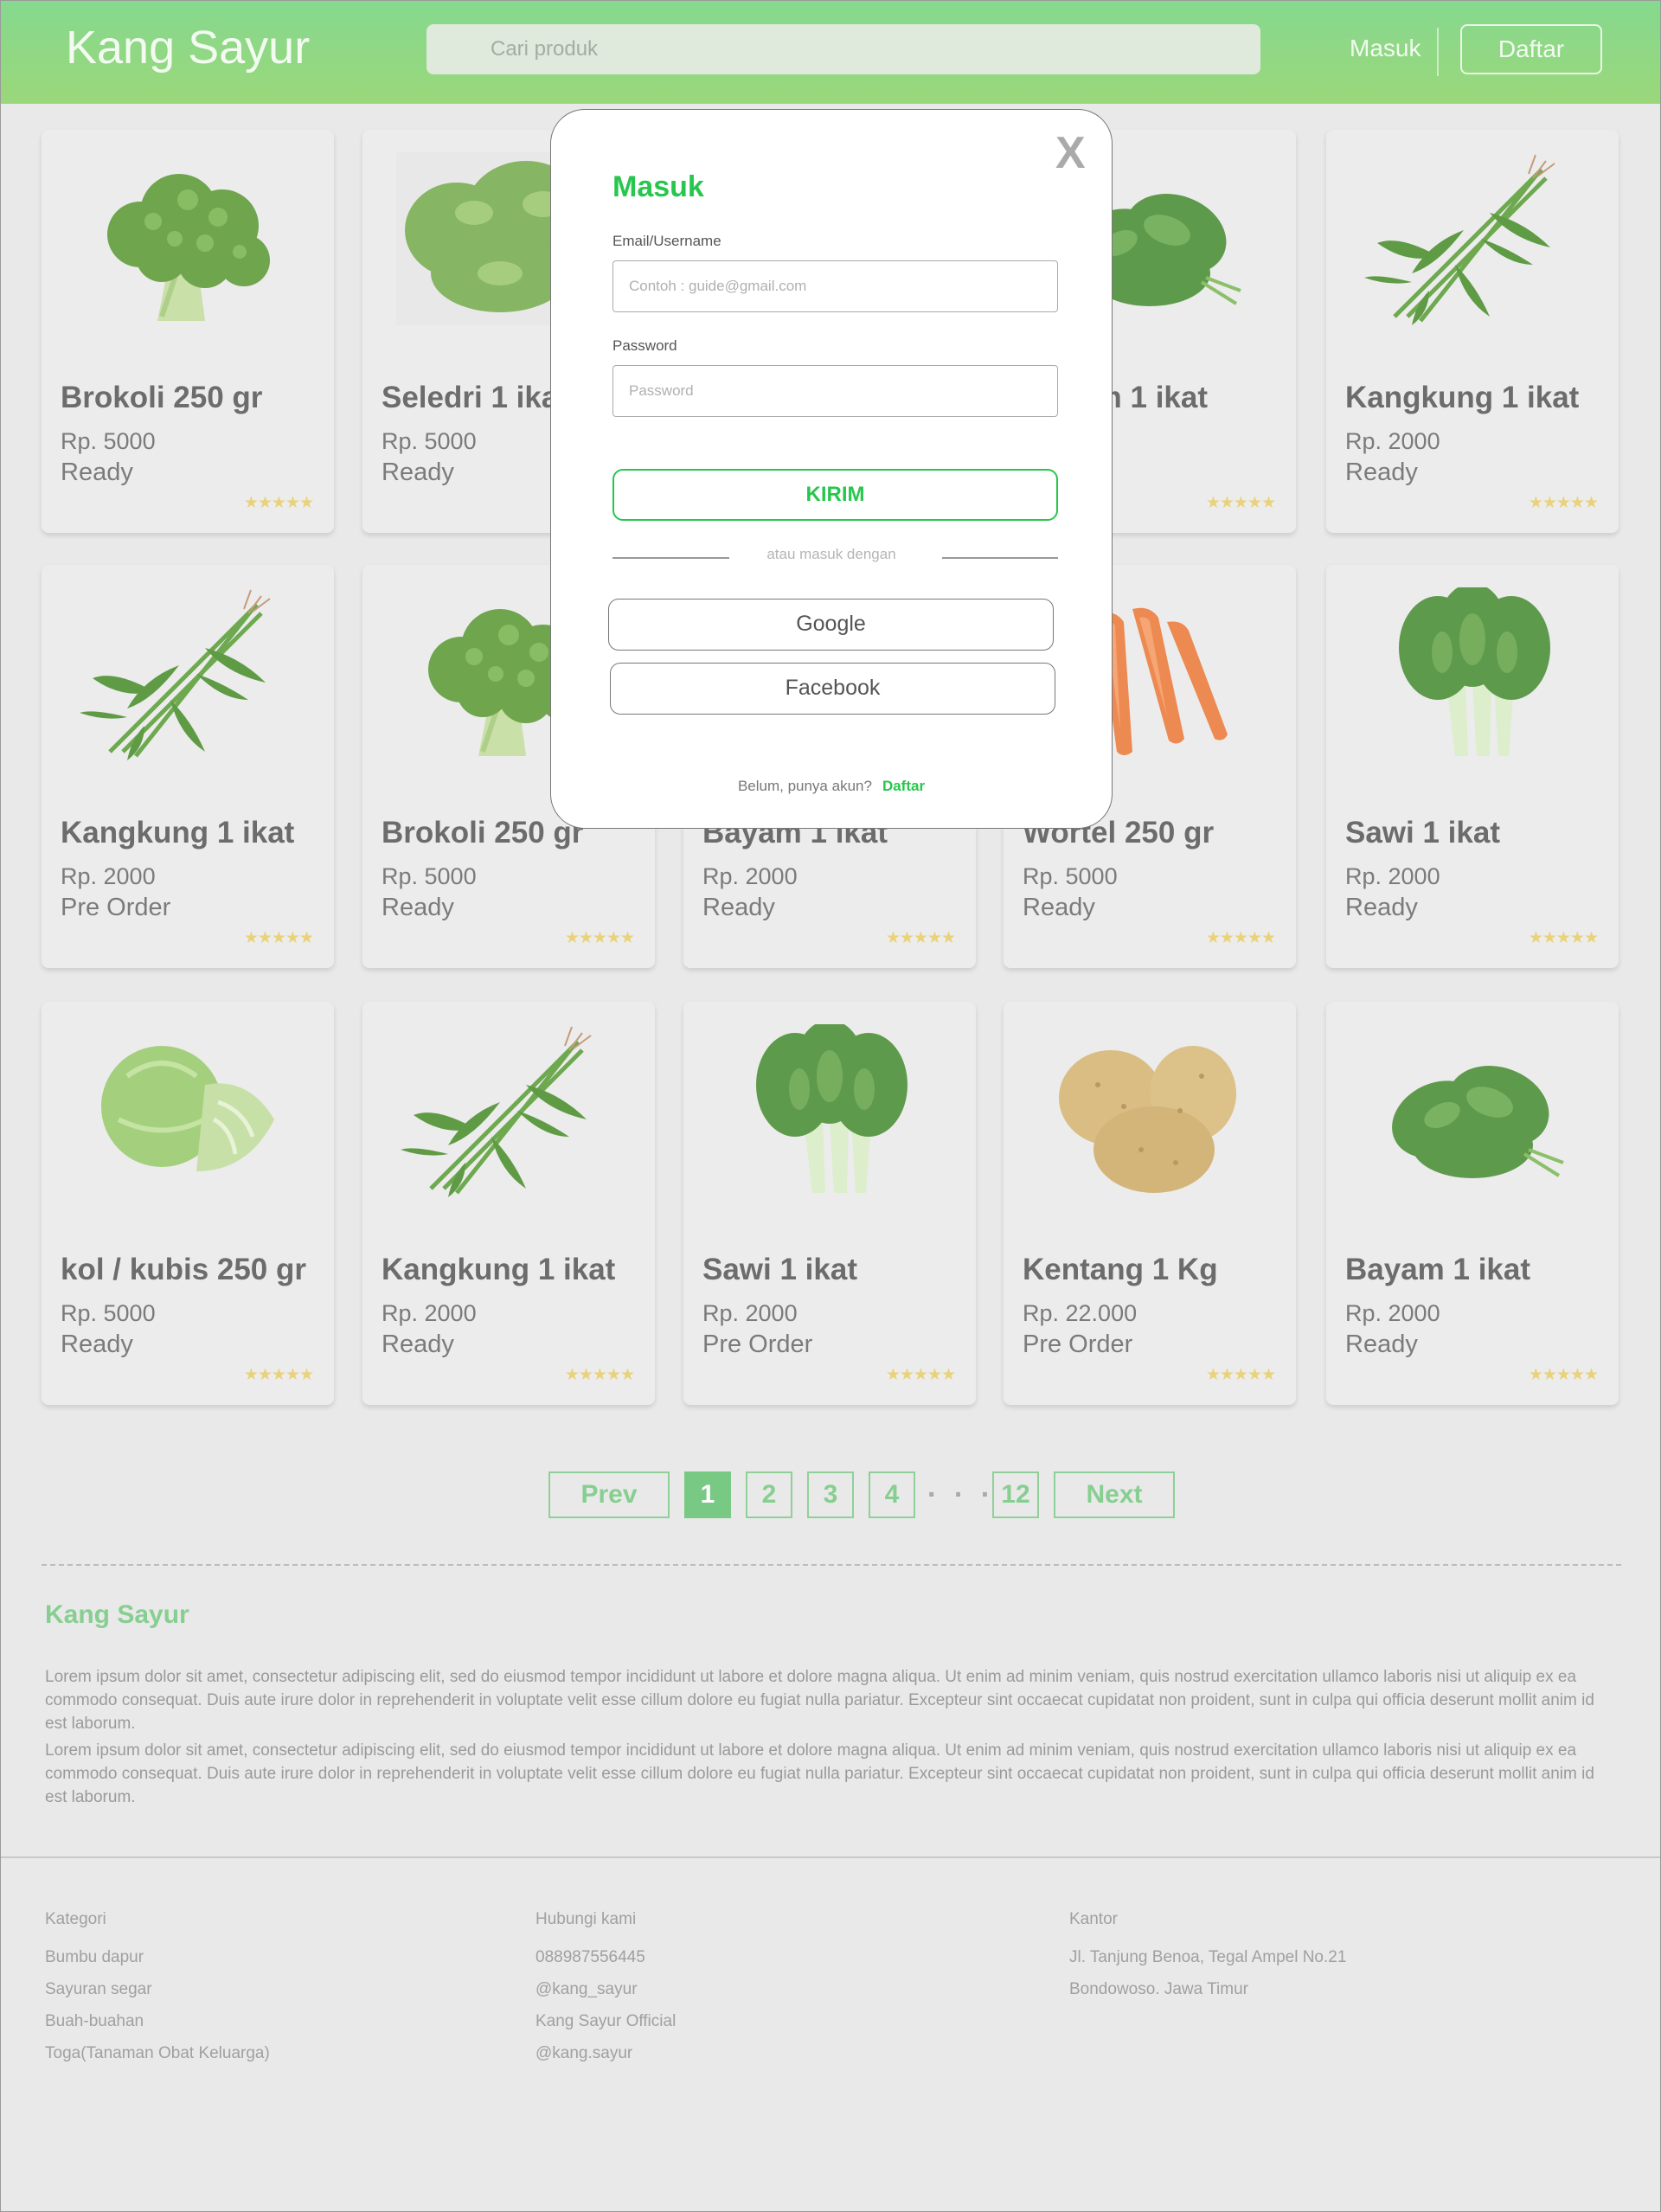 The width and height of the screenshot is (1661, 2212). Describe the element at coordinates (605, 2053) in the screenshot. I see `footer-contact: @kang.sayur` at that location.